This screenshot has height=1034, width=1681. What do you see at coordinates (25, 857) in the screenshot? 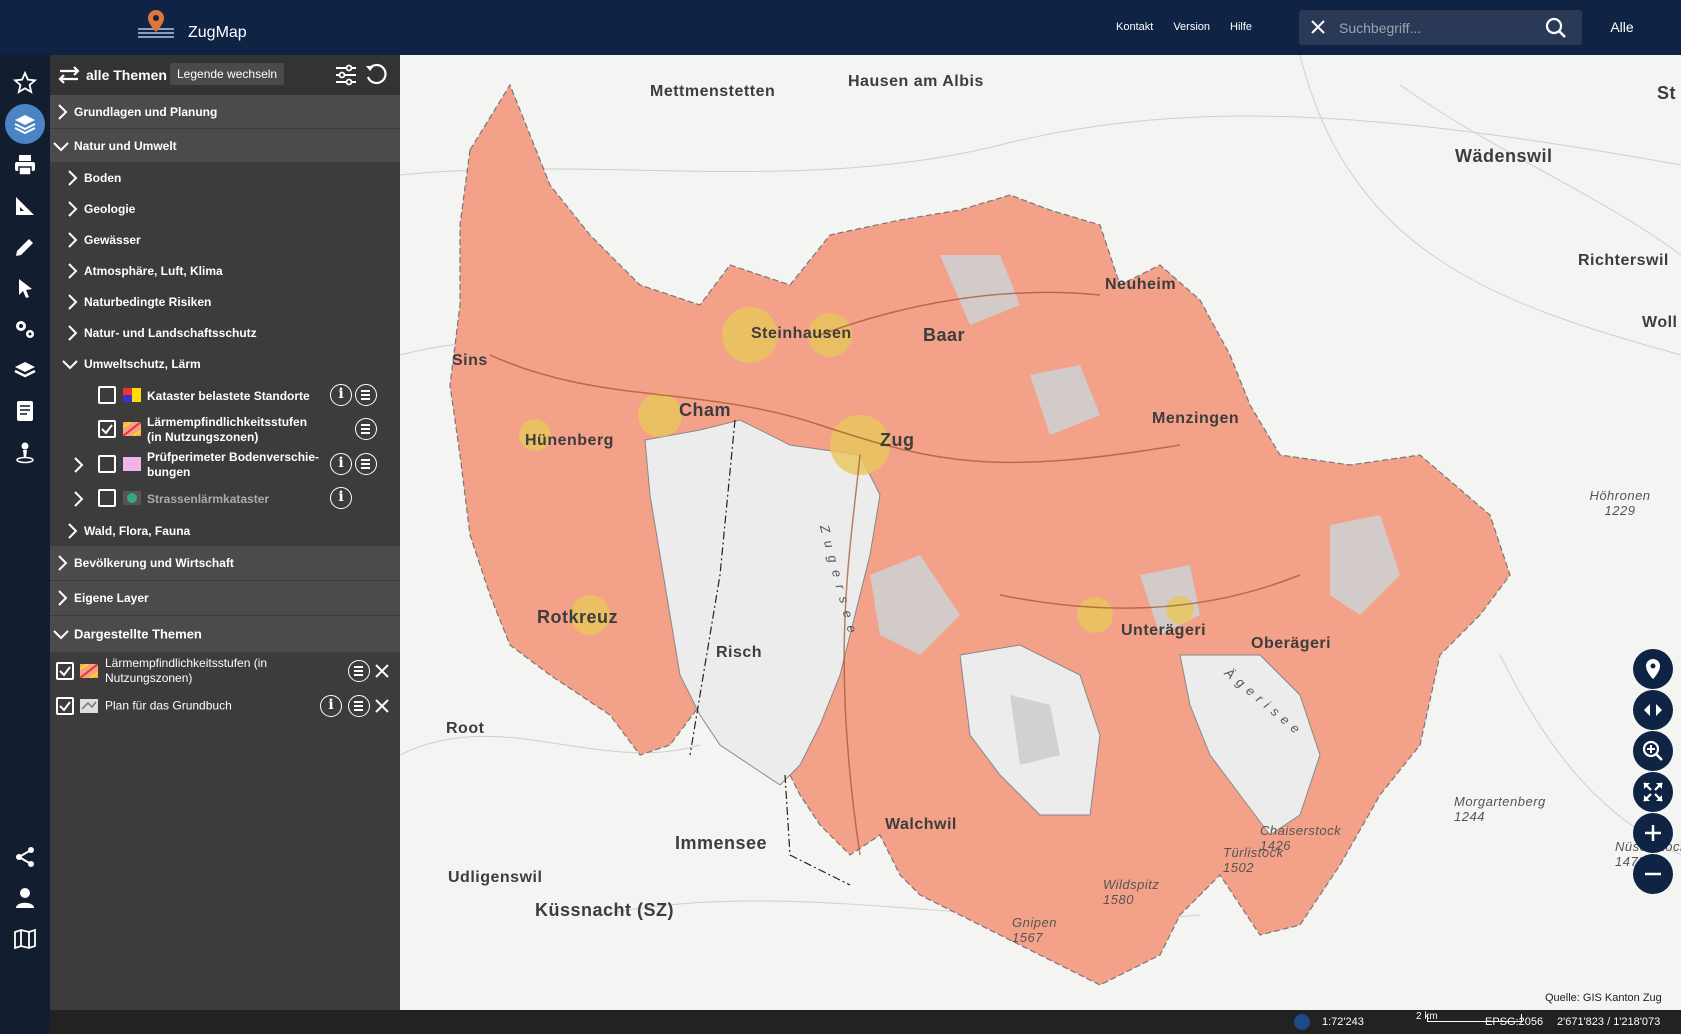
I see `share-icon` at bounding box center [25, 857].